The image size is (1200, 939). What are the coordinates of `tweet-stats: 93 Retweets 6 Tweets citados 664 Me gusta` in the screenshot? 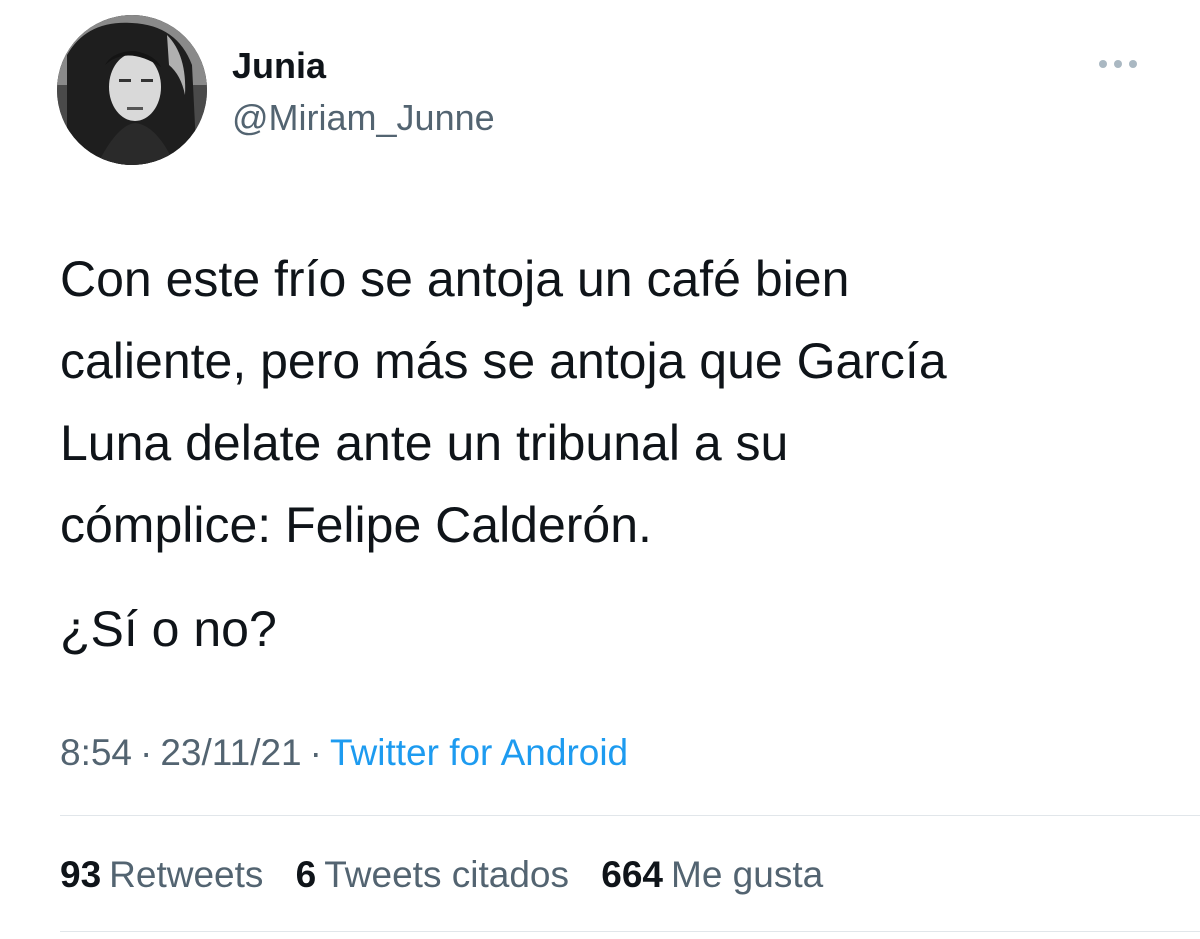 It's located at (452, 875).